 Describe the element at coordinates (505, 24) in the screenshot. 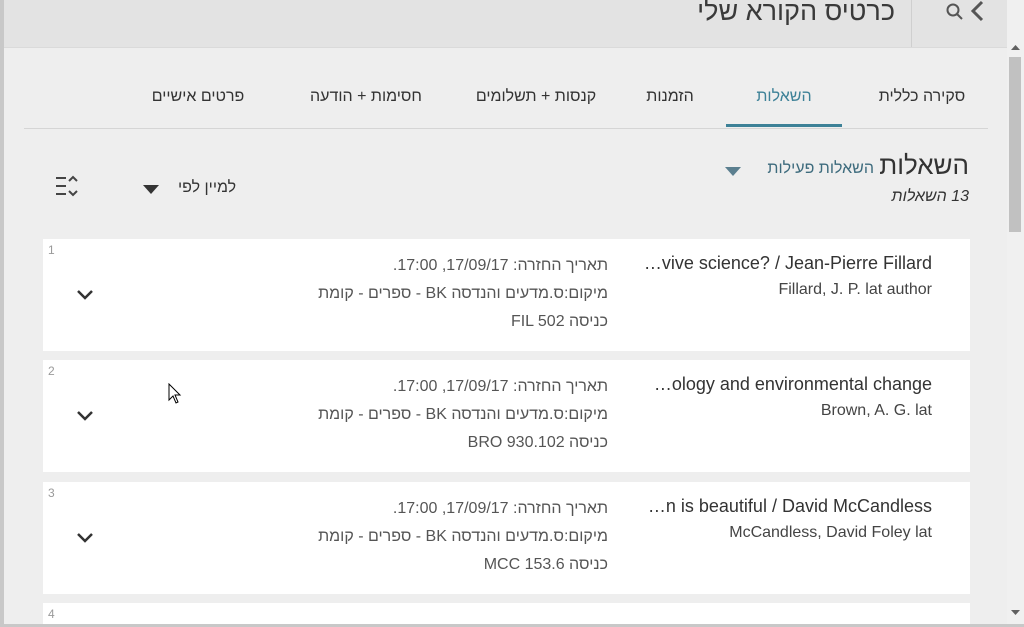

I see `page-header: כרטיס הקורא שלי` at that location.